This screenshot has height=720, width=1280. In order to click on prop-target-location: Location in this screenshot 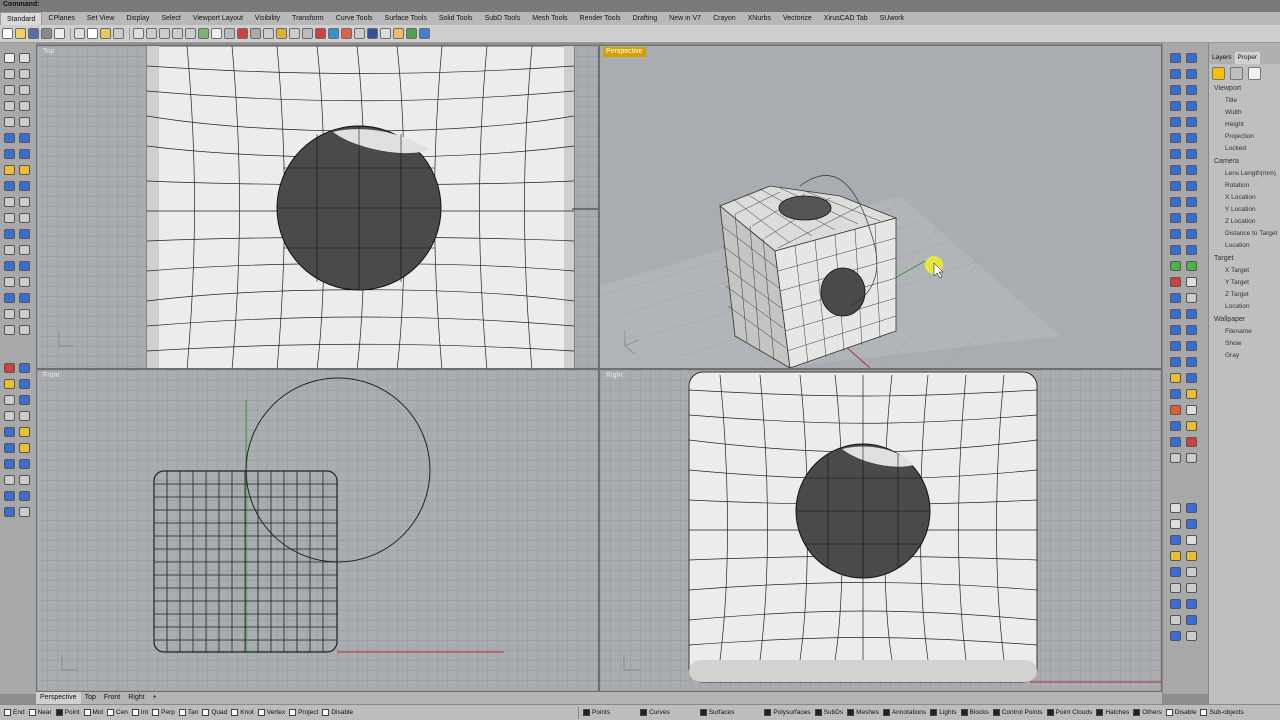, I will do `click(1244, 307)`.